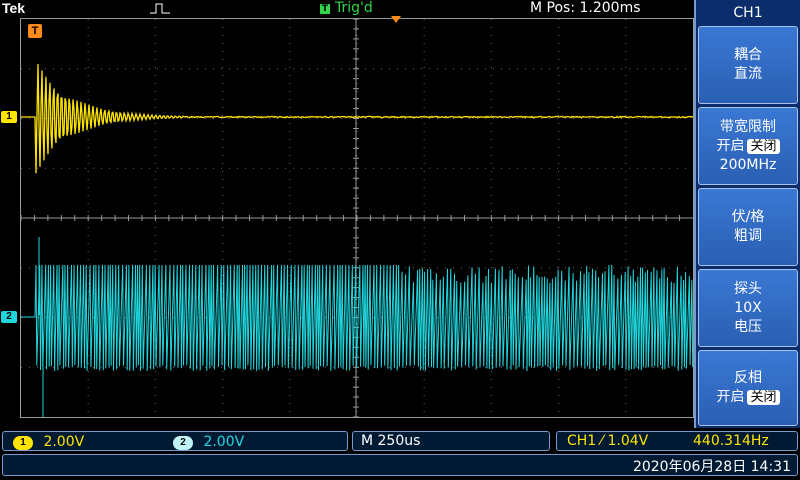  What do you see at coordinates (748, 74) in the screenshot?
I see `coupling-value: 直流` at bounding box center [748, 74].